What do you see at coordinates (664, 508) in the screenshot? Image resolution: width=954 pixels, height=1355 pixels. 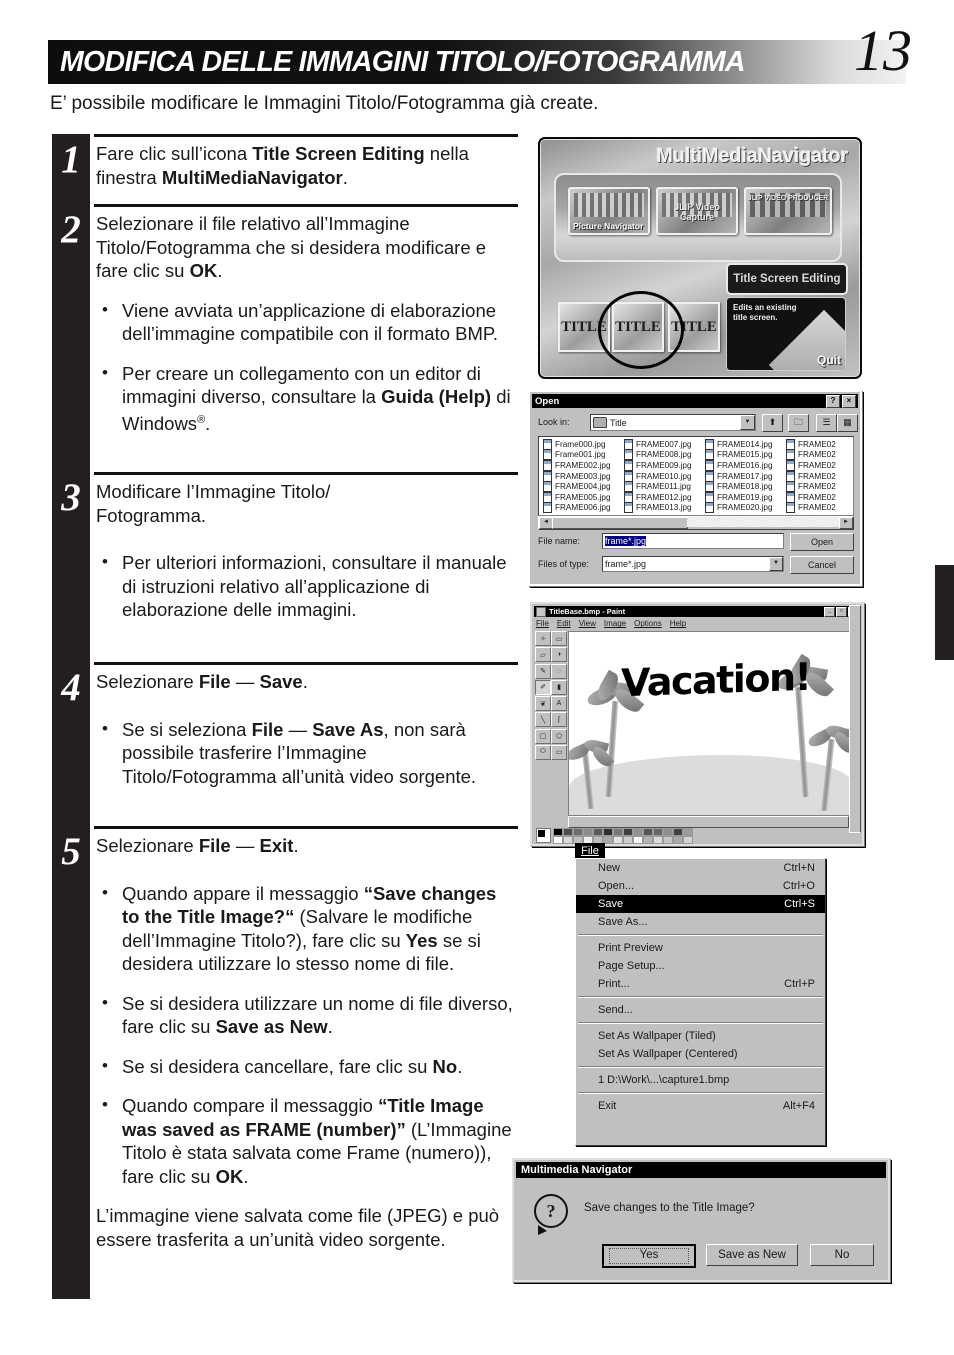 I see `list-item: FRAME013.jpg` at bounding box center [664, 508].